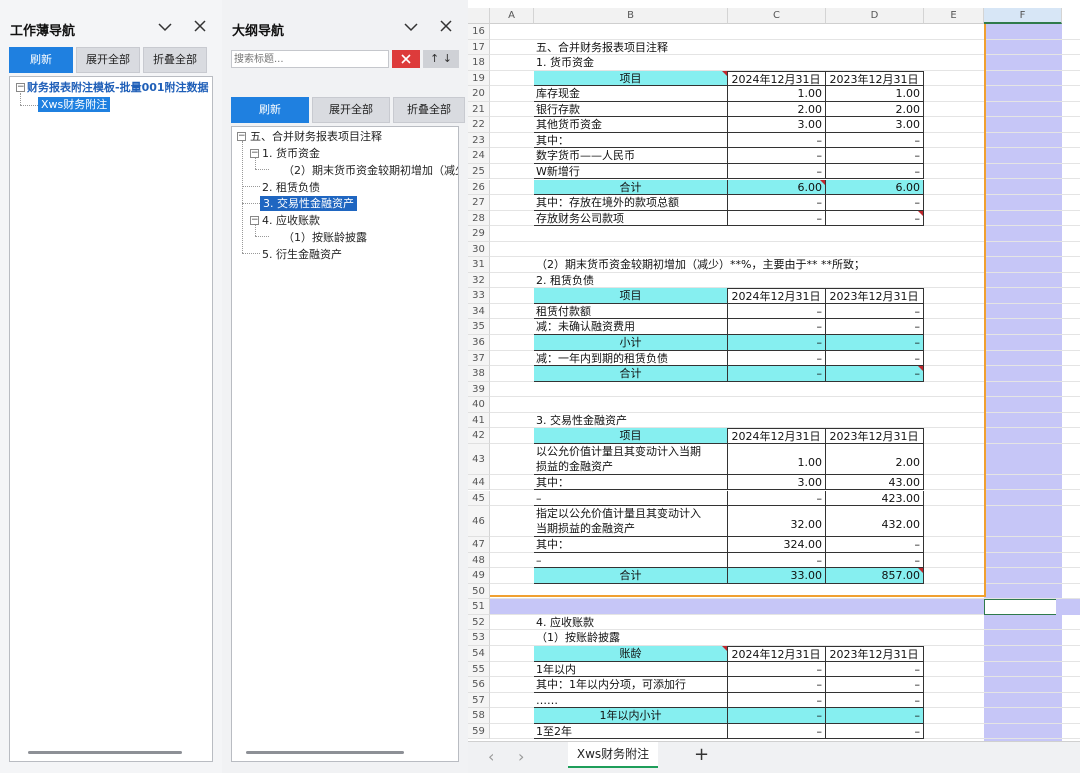 Image resolution: width=1080 pixels, height=773 pixels. Describe the element at coordinates (479, 249) in the screenshot. I see `row-header: 30` at that location.